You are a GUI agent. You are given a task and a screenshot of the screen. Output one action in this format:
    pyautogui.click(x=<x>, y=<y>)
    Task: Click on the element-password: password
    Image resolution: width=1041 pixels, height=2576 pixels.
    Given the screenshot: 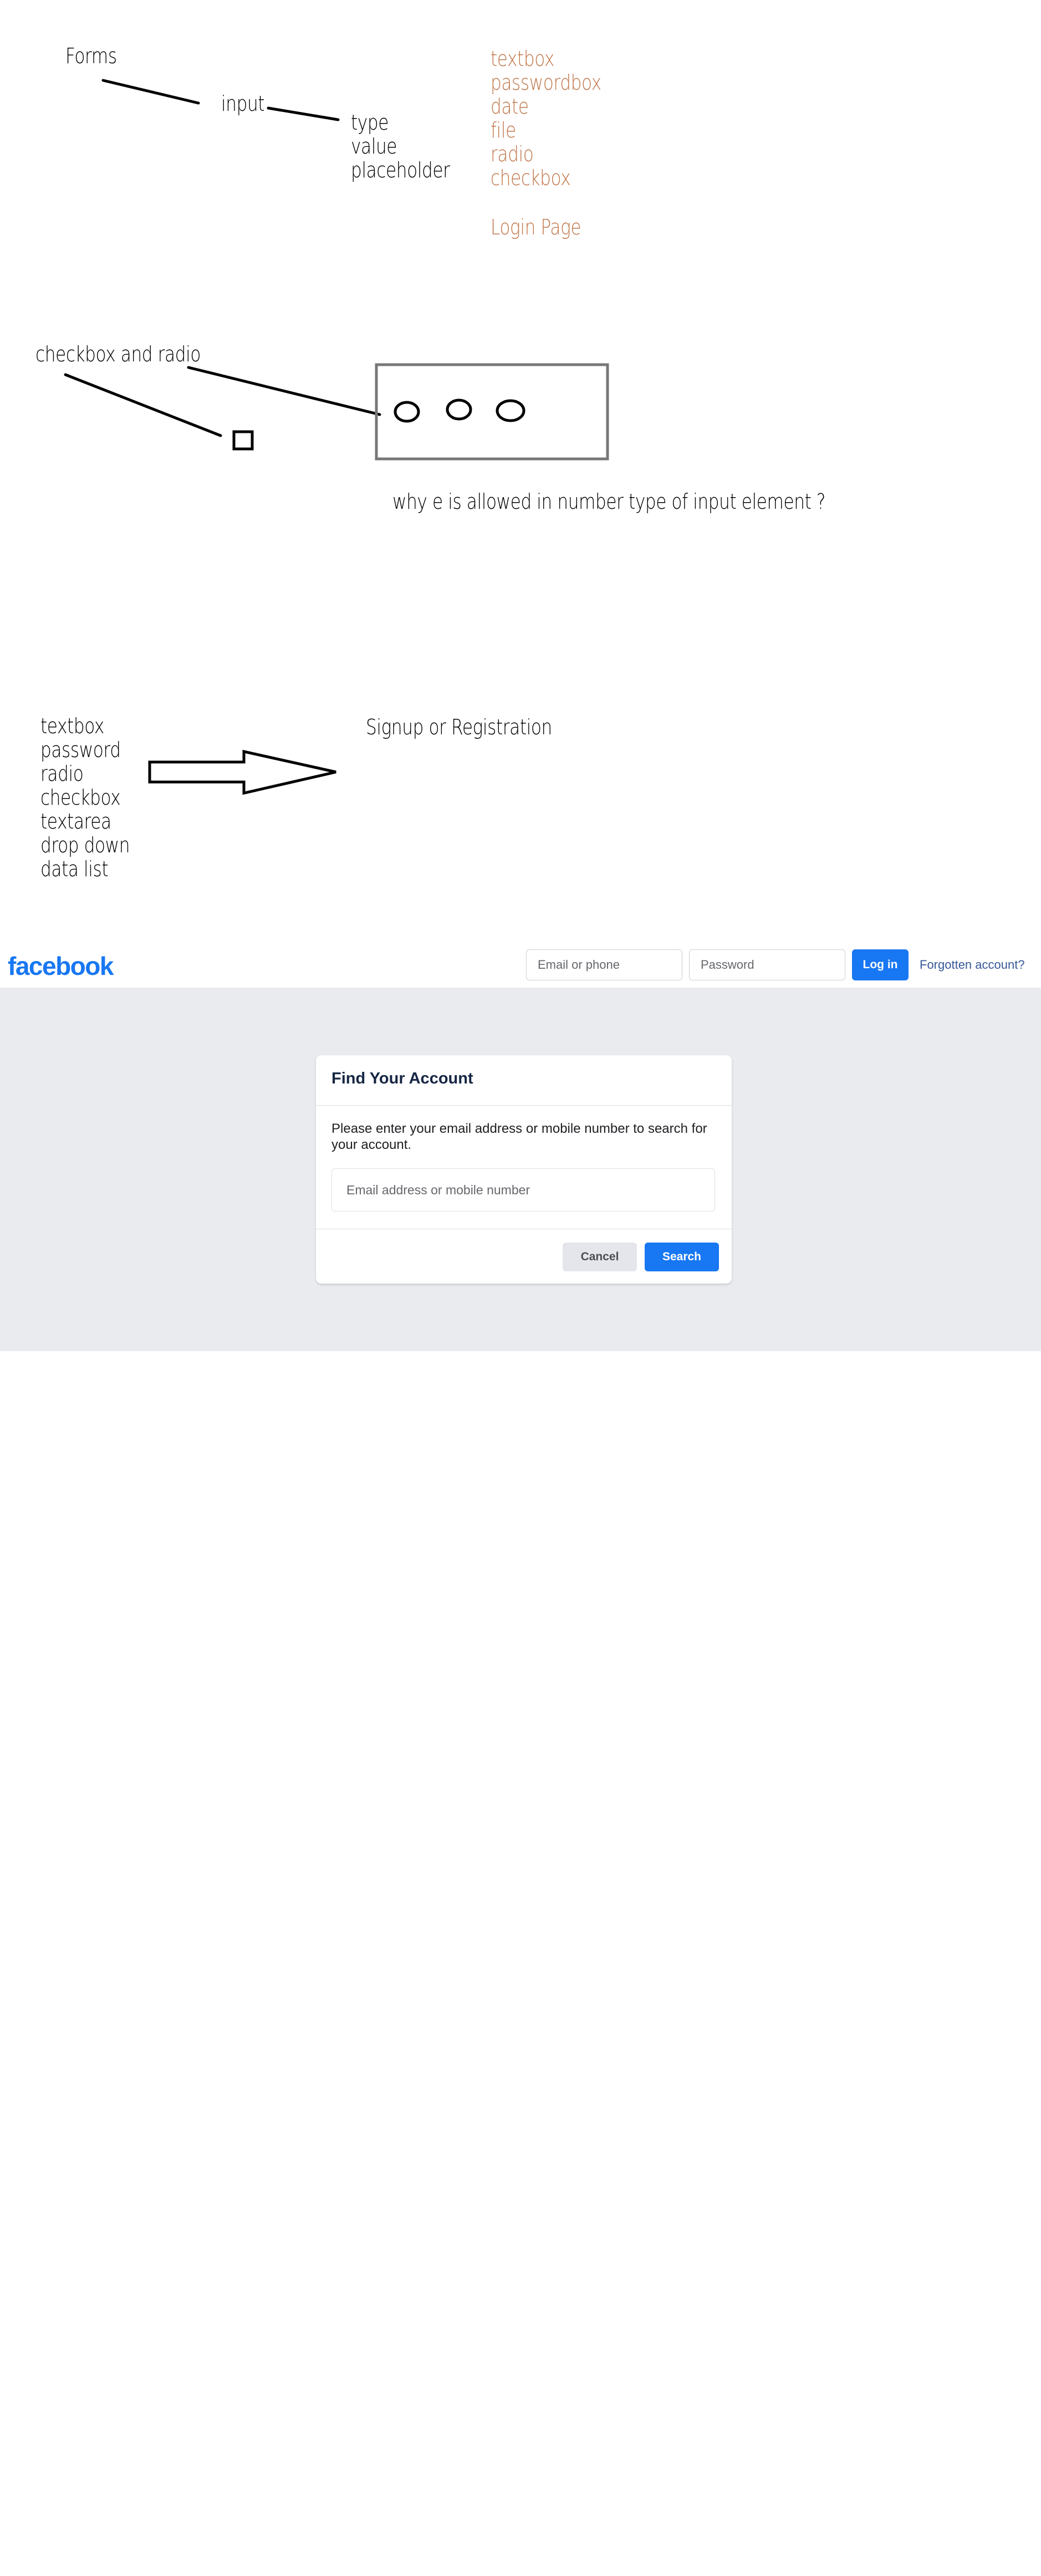 What is the action you would take?
    pyautogui.click(x=80, y=750)
    